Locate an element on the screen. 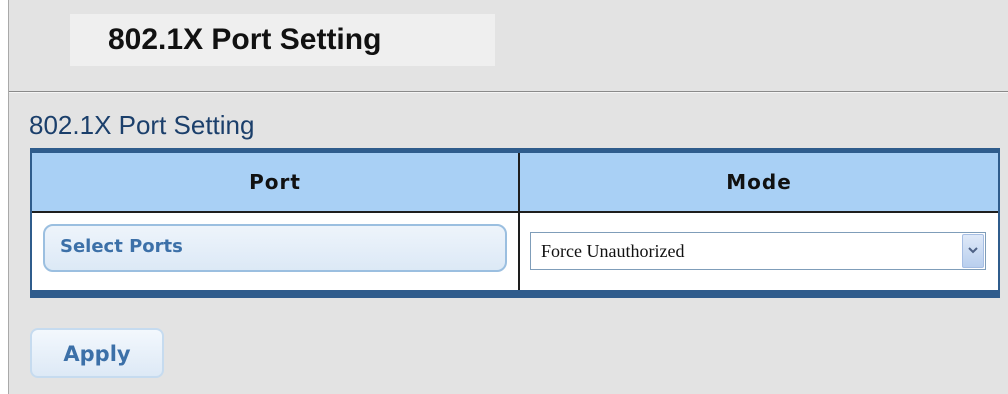 This screenshot has width=1008, height=394. column-divider is located at coordinates (519, 221).